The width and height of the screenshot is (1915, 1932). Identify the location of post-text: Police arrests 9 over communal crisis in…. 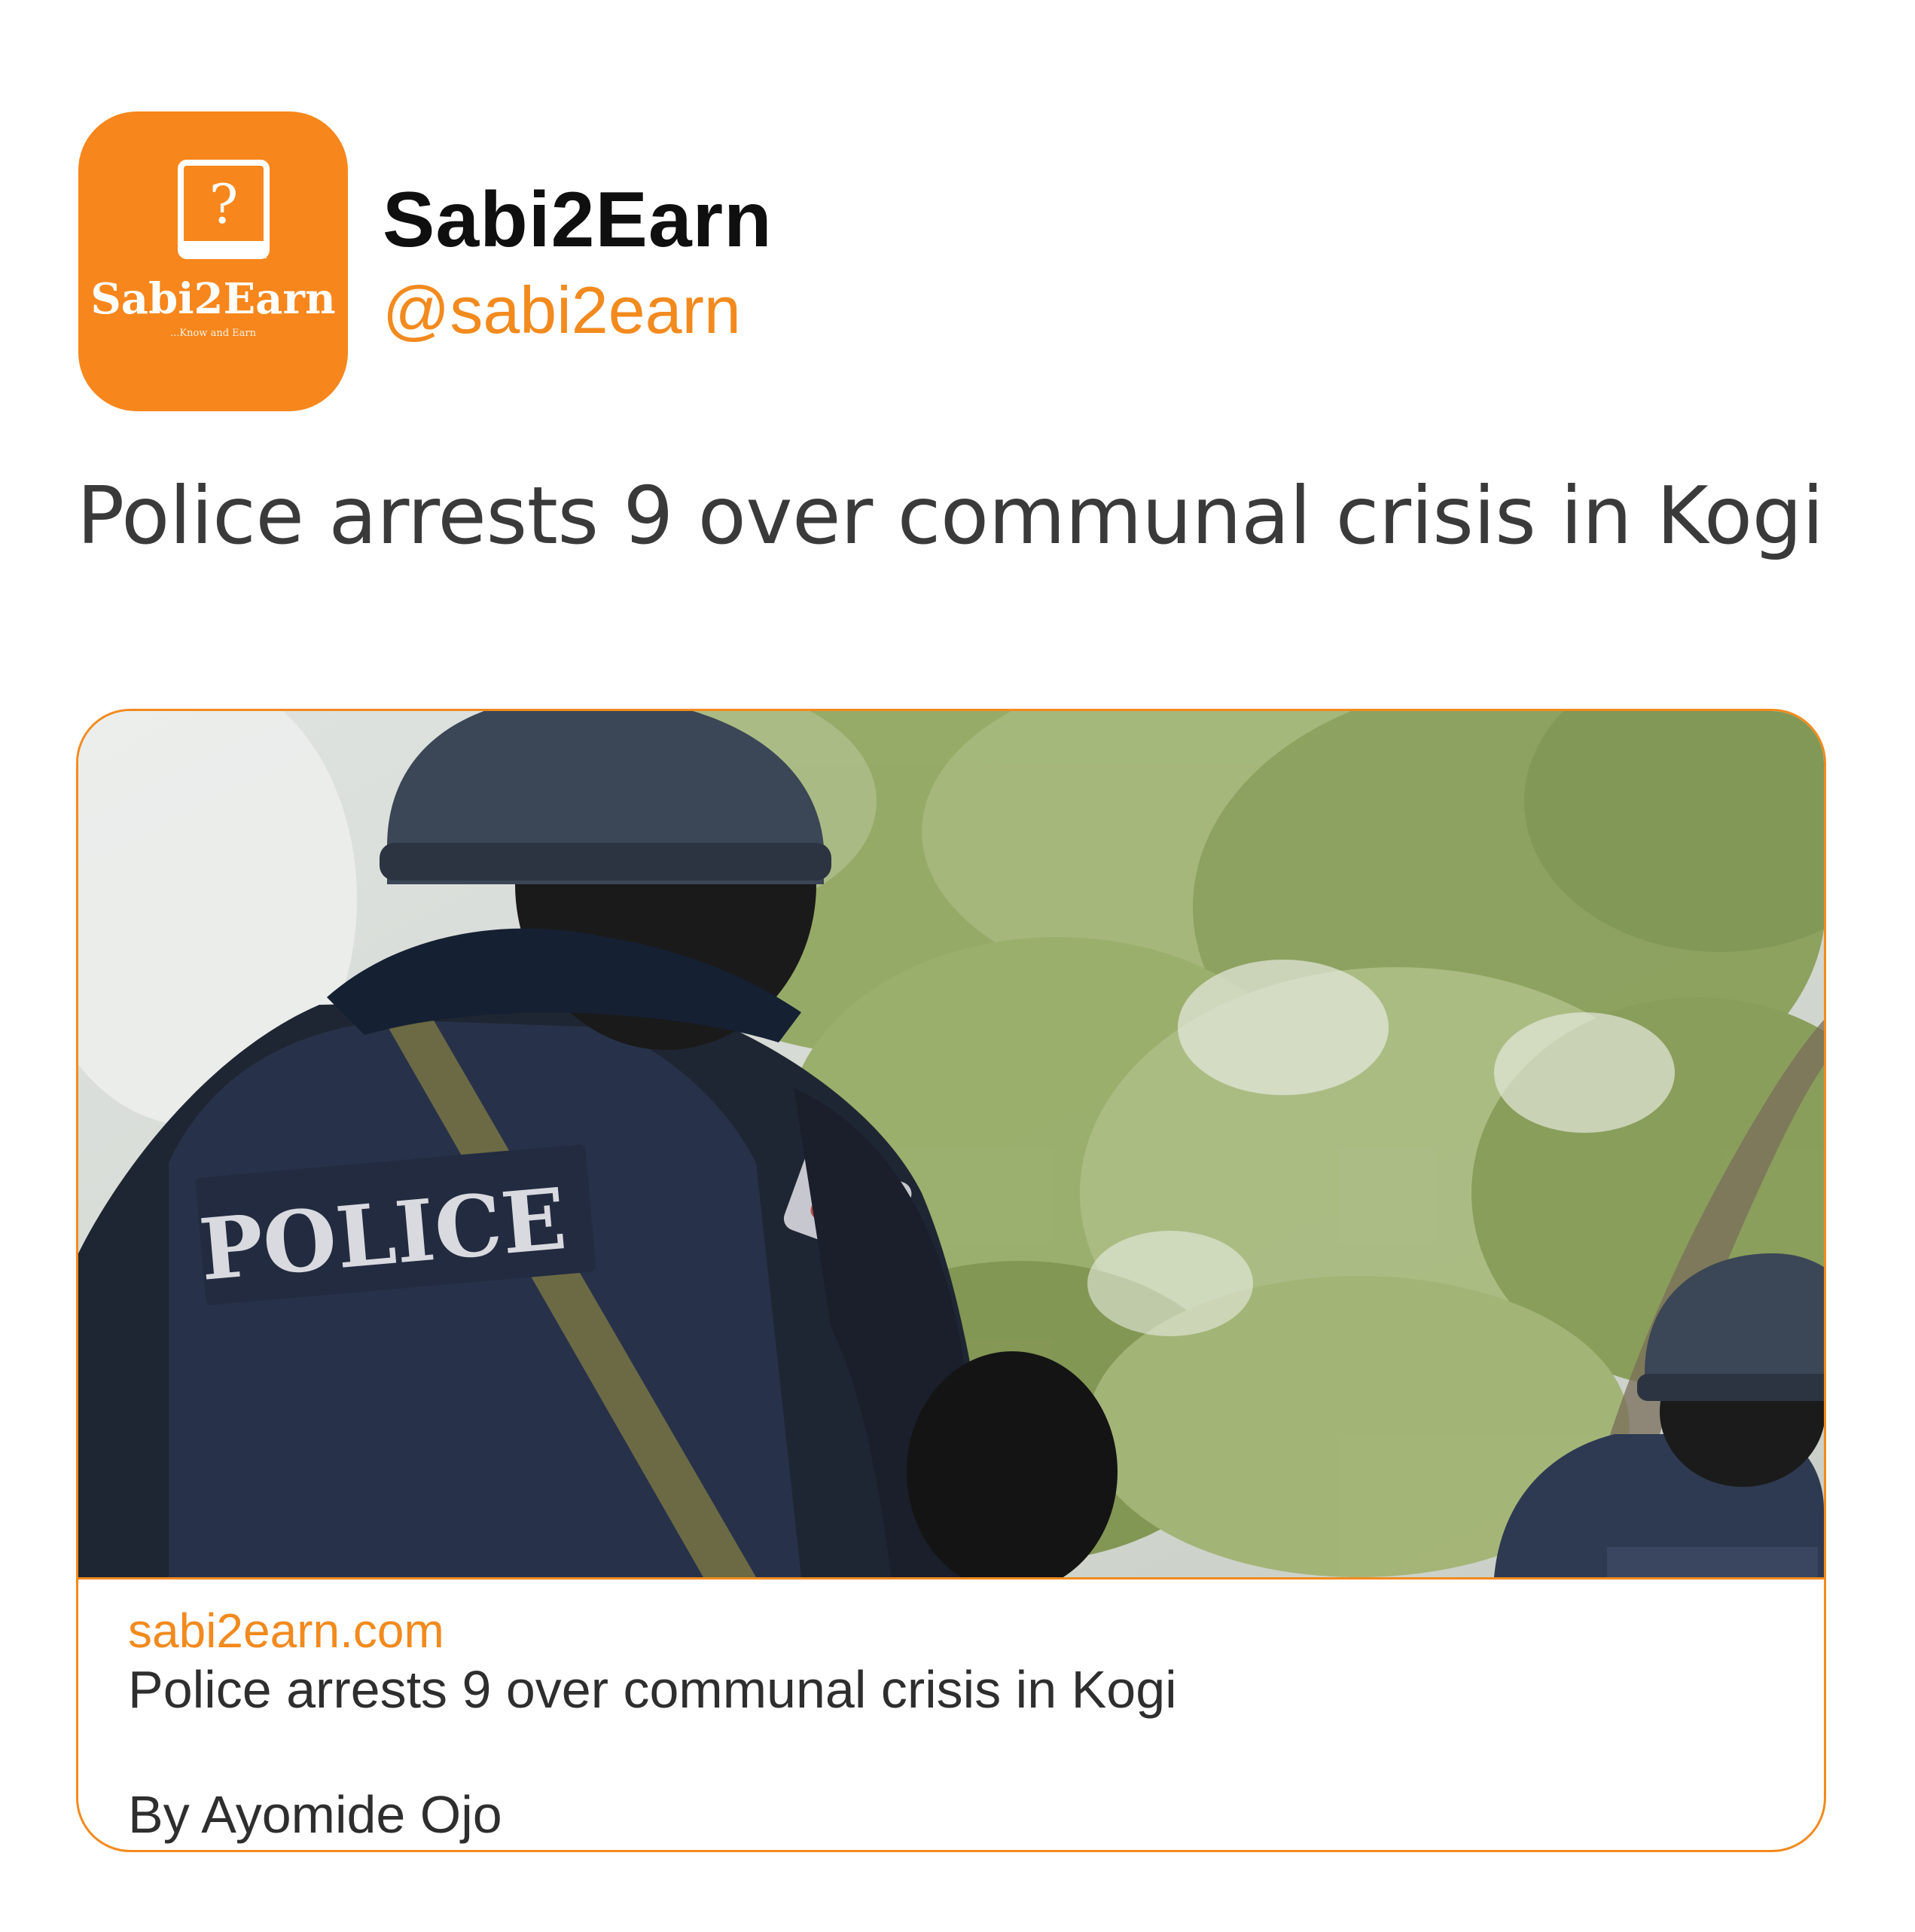
(950, 516).